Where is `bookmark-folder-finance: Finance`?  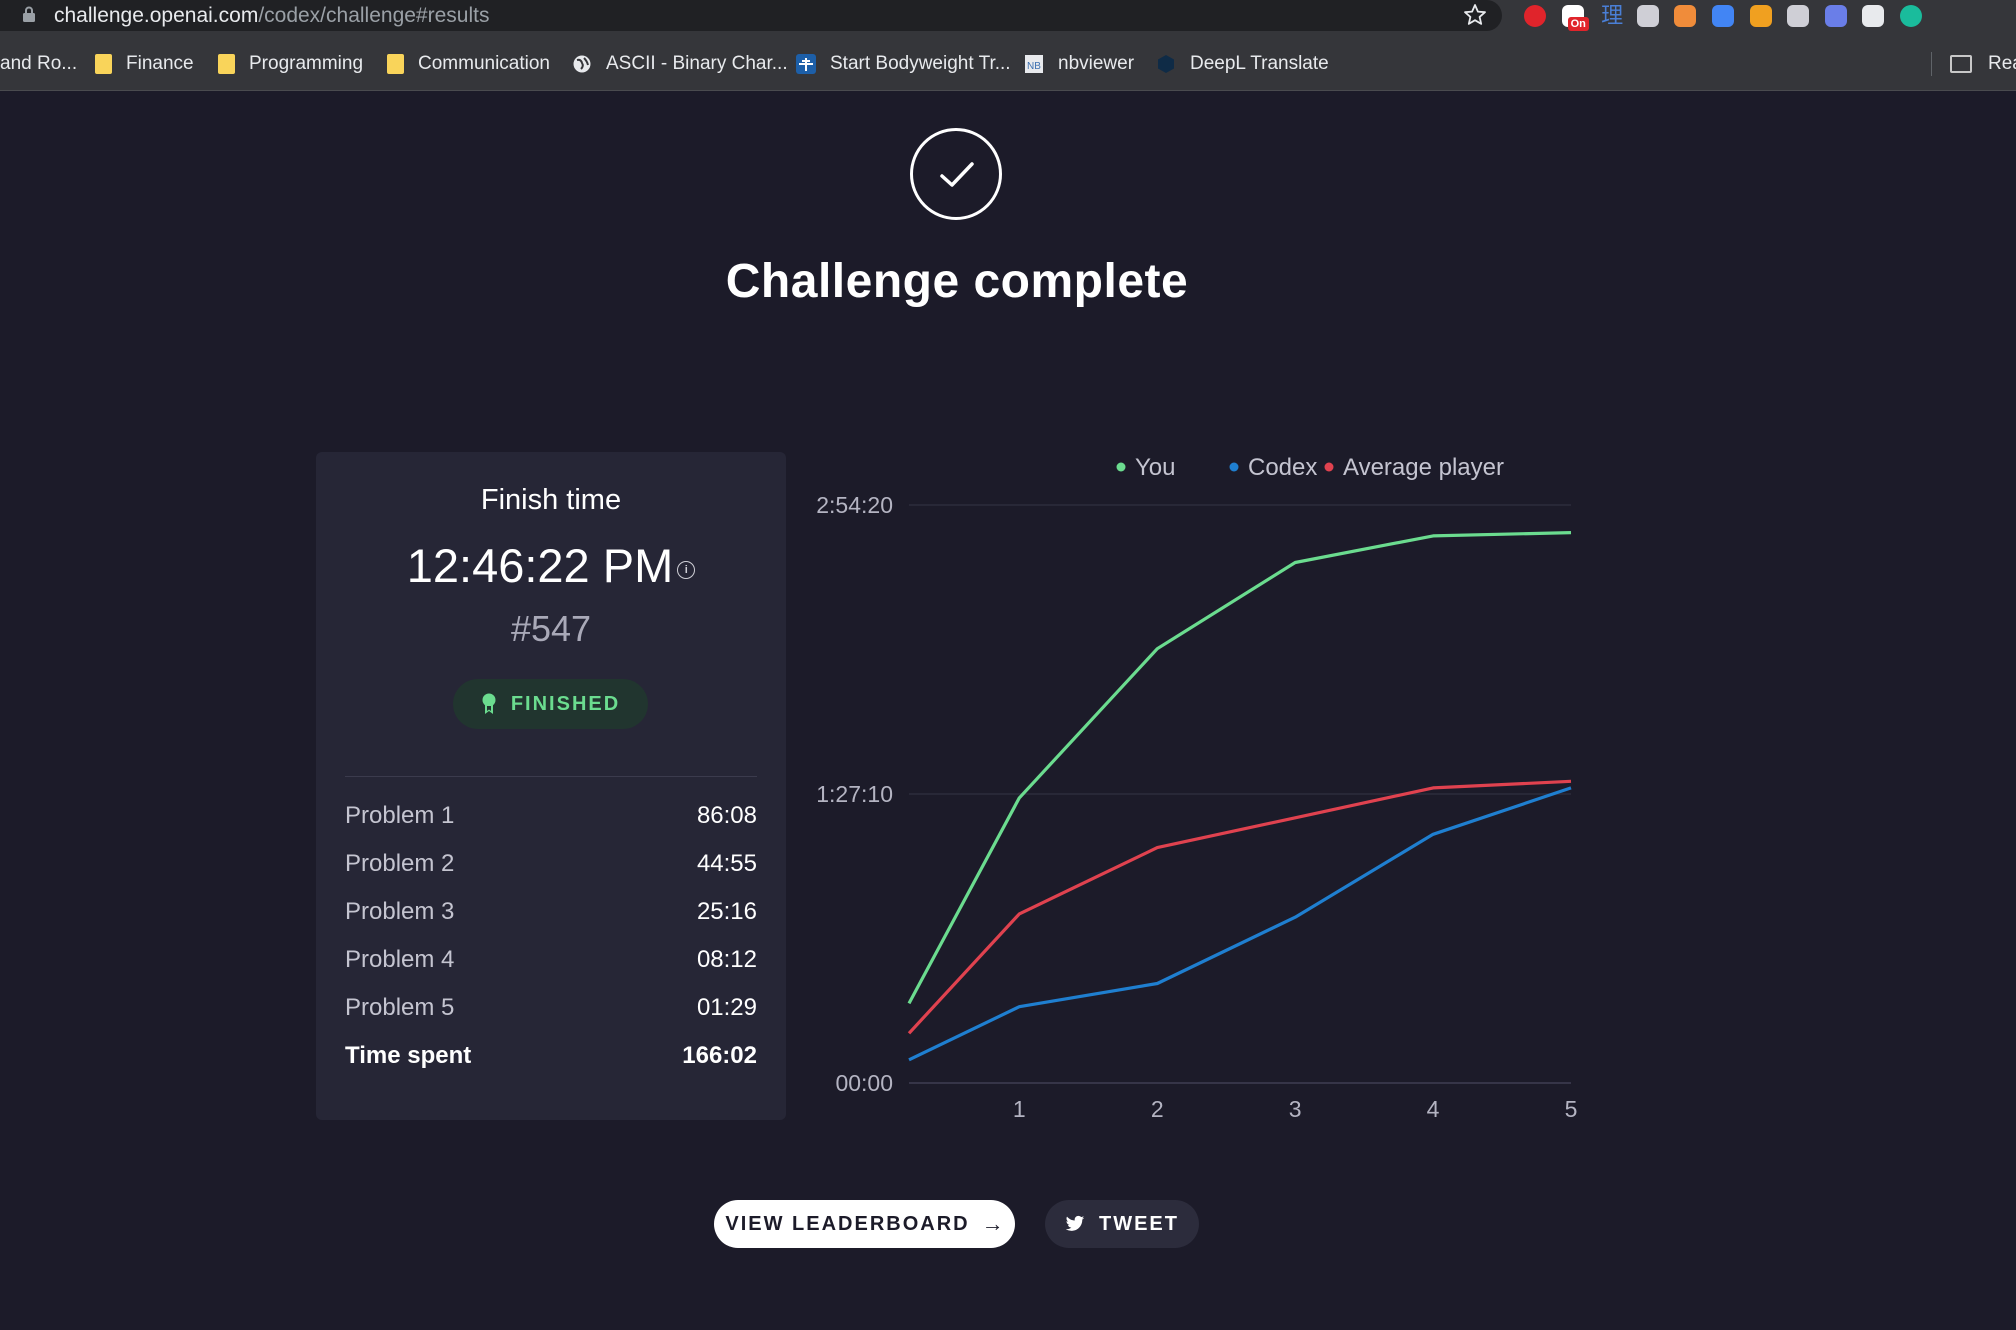 bookmark-folder-finance: Finance is located at coordinates (144, 64).